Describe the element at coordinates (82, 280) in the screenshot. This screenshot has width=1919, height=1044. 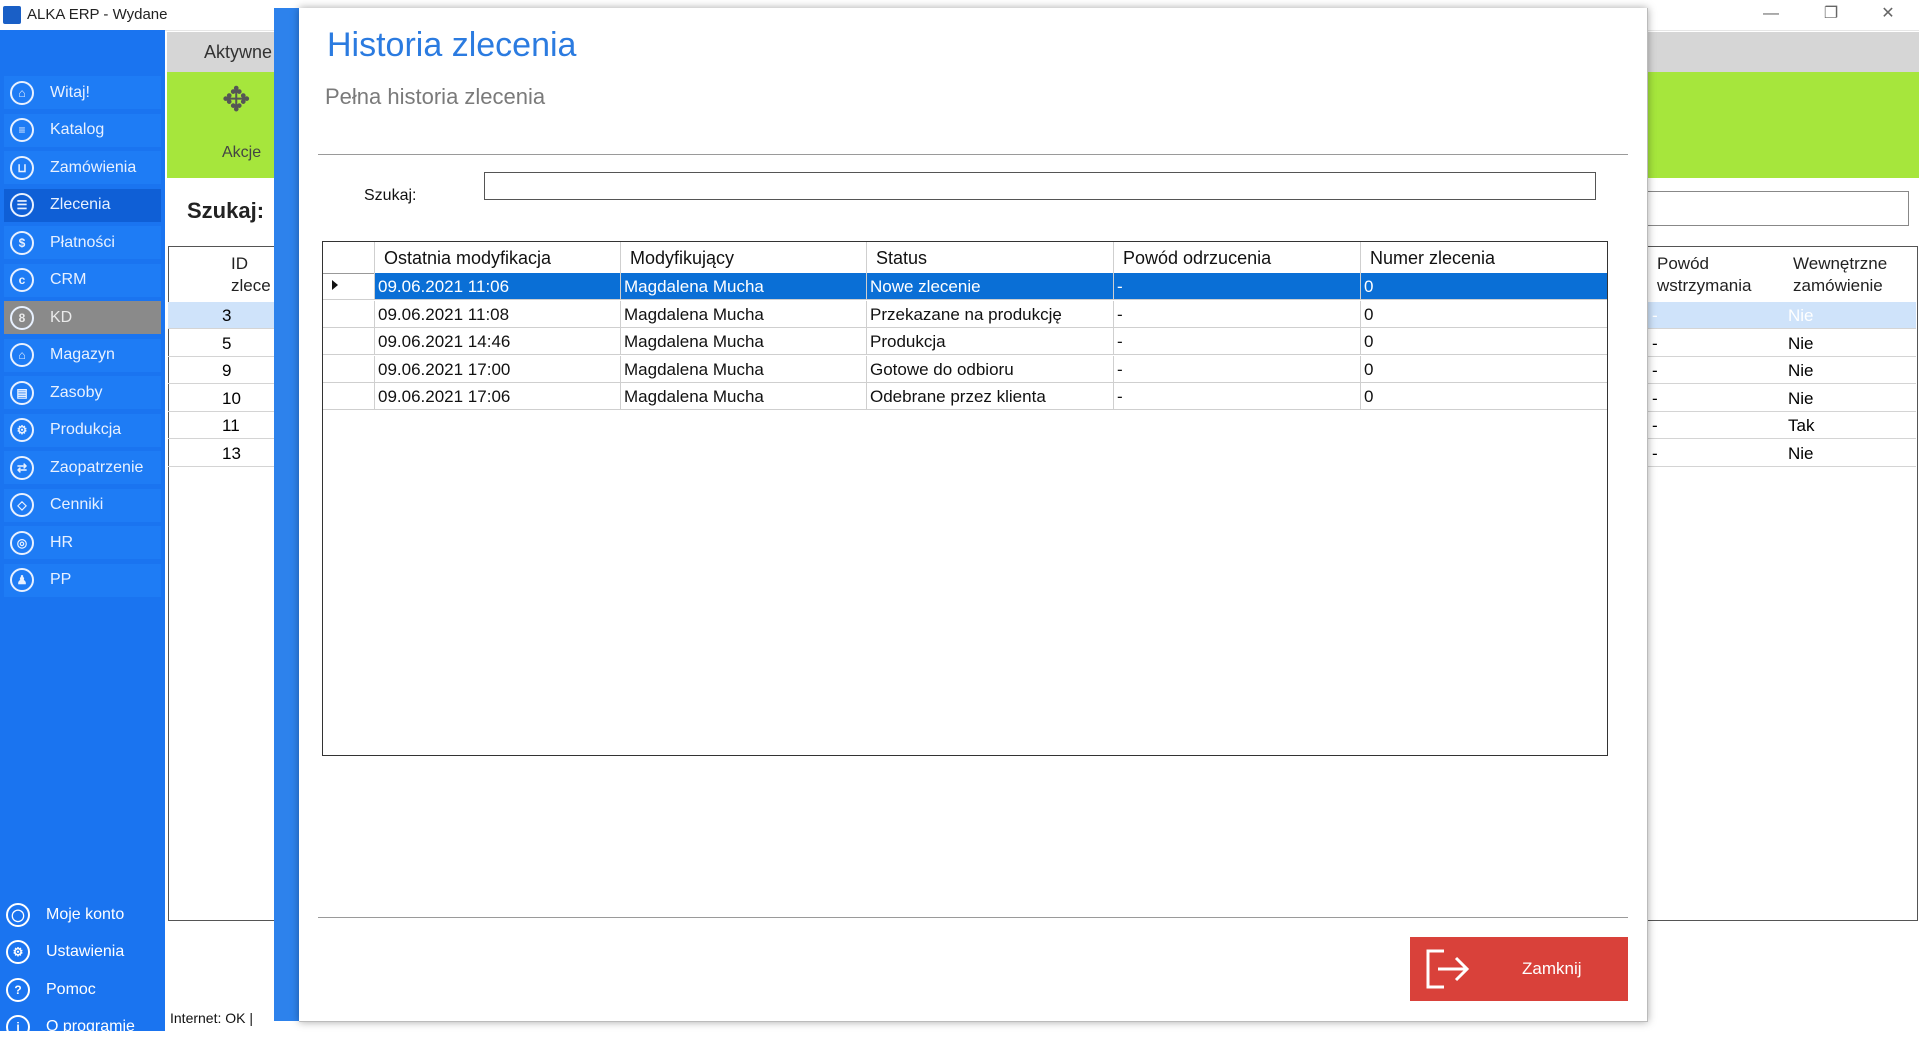
I see `sidebar-item-crm: c CRM` at that location.